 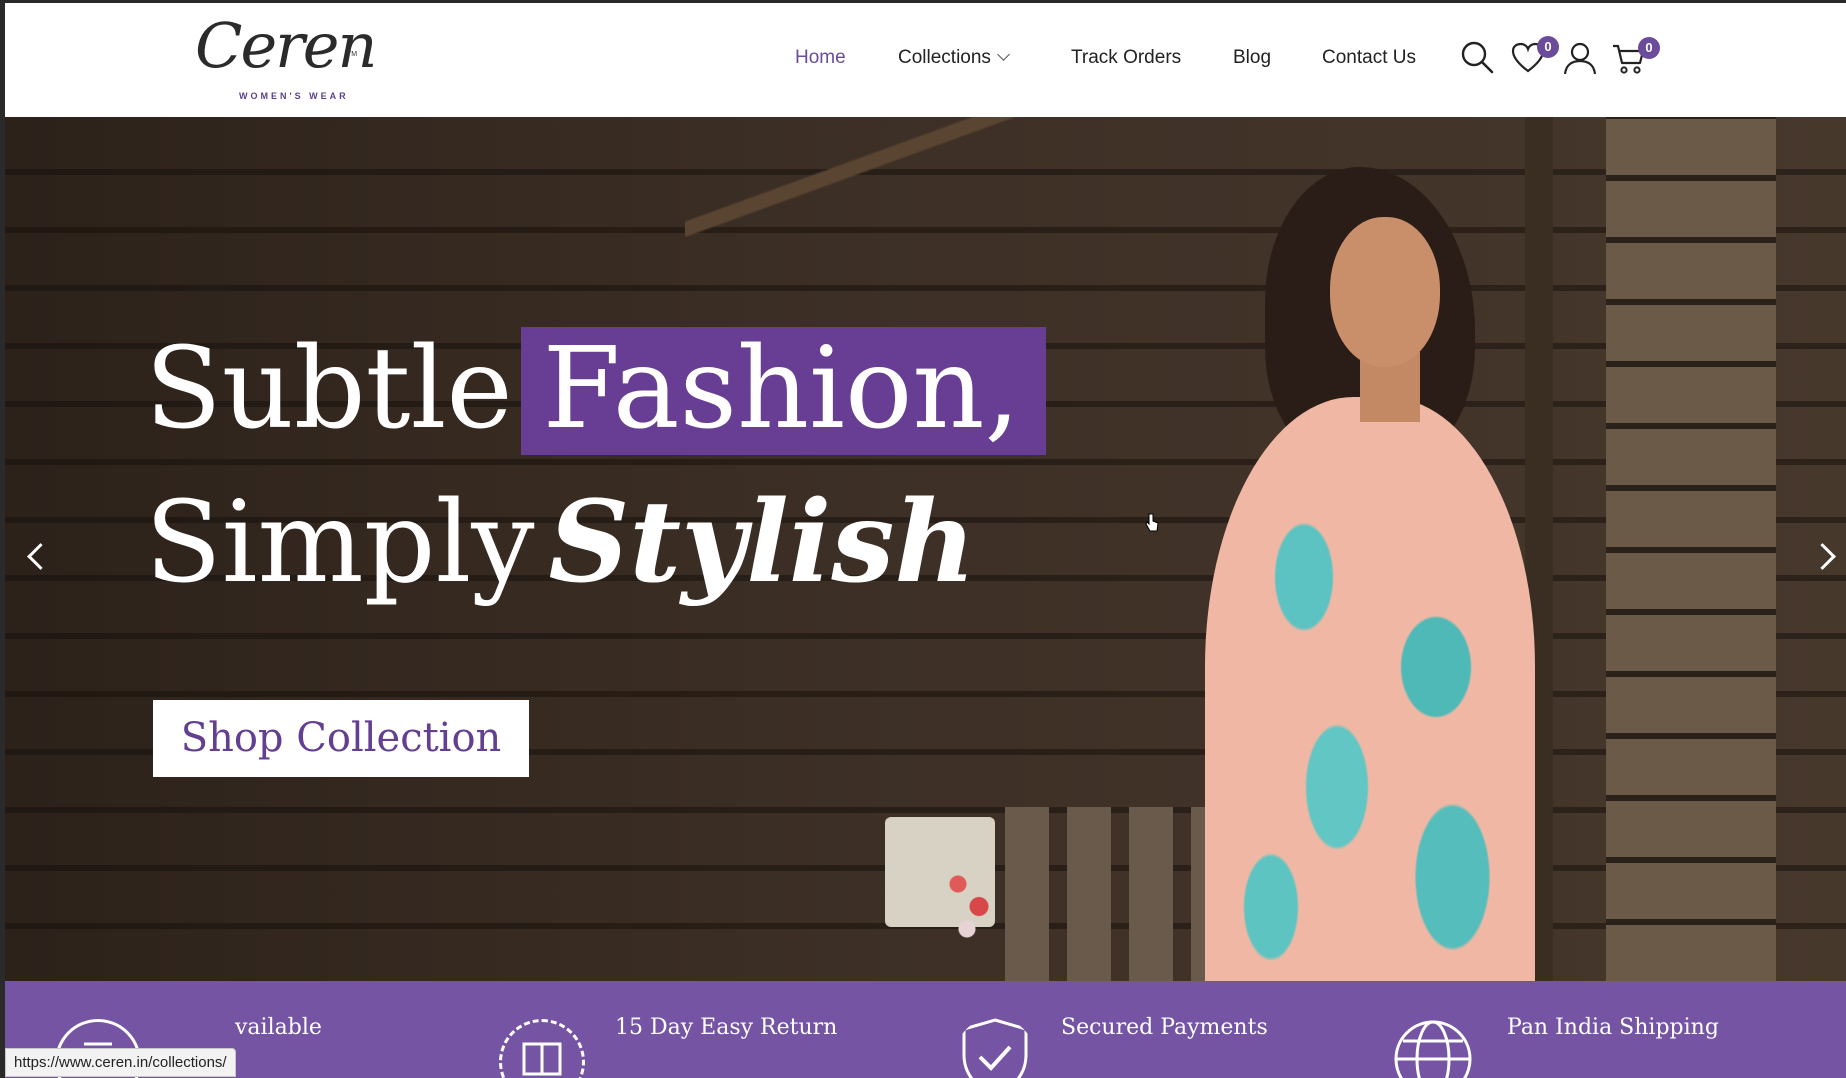 What do you see at coordinates (1535, 55) in the screenshot?
I see `wishlist-button: 0` at bounding box center [1535, 55].